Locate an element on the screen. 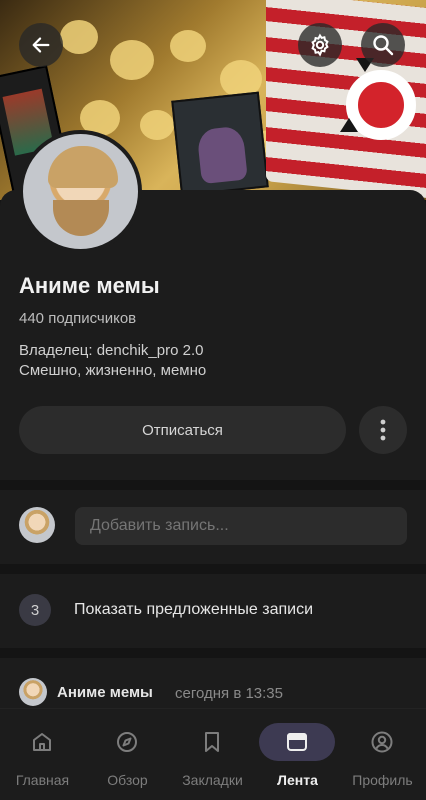 Image resolution: width=426 pixels, height=800 pixels. nav-item-bookmarks: Закладки is located at coordinates (212, 754).